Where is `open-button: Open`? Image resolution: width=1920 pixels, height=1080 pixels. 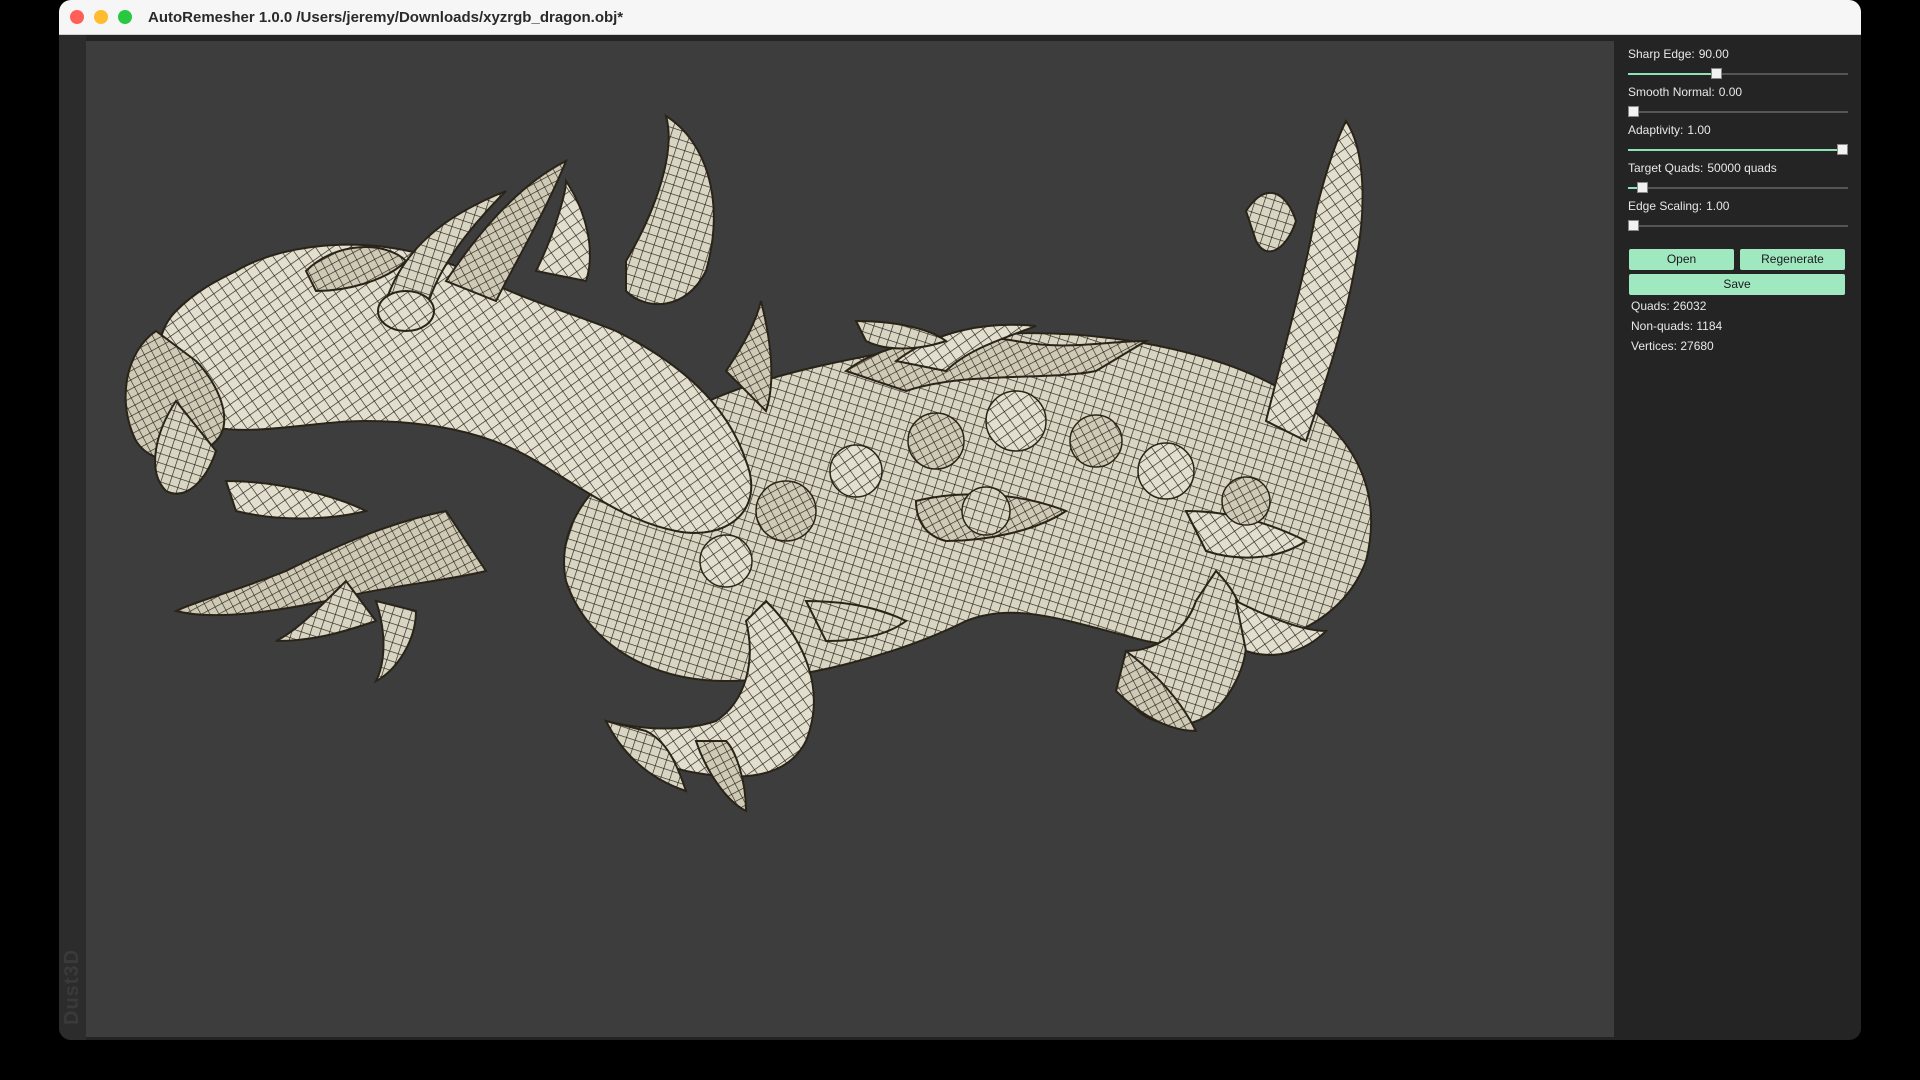
open-button: Open is located at coordinates (1681, 259).